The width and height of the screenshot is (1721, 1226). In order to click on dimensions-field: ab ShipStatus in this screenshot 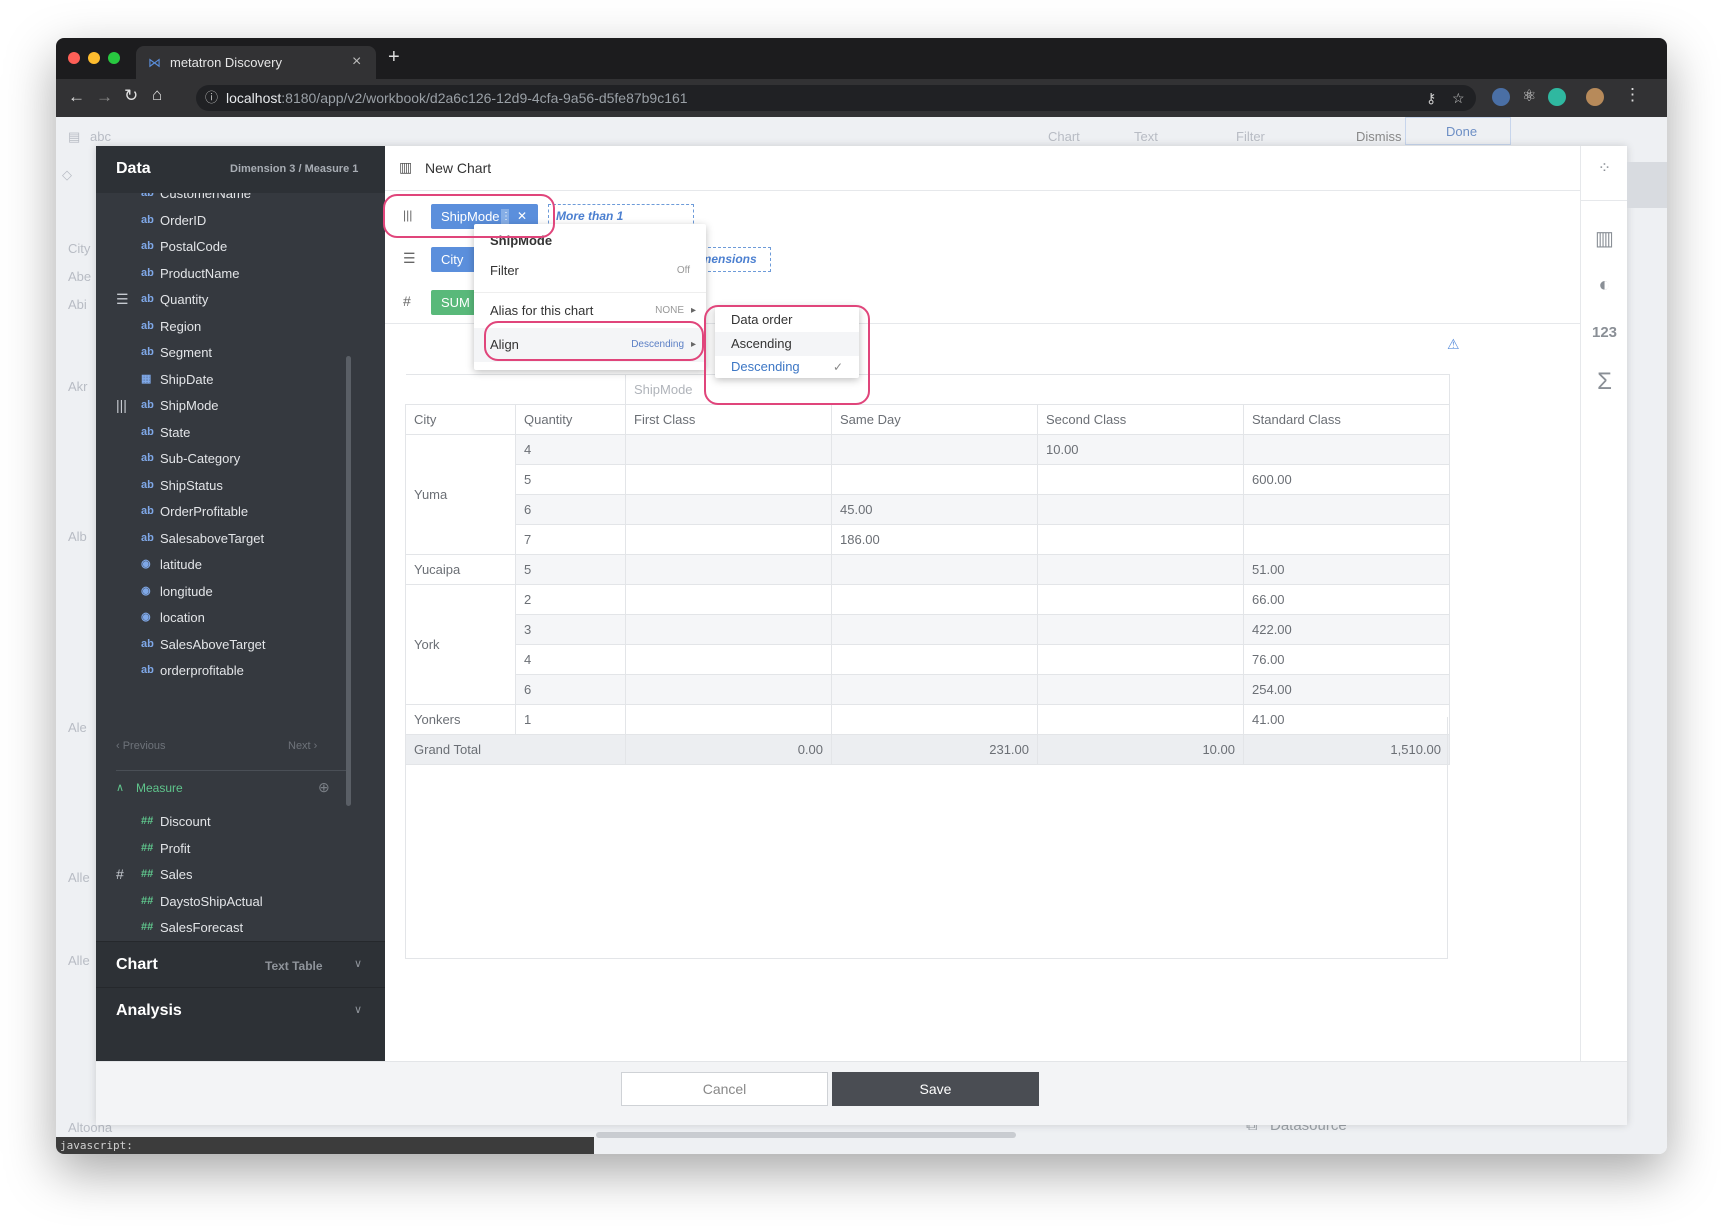, I will do `click(231, 485)`.